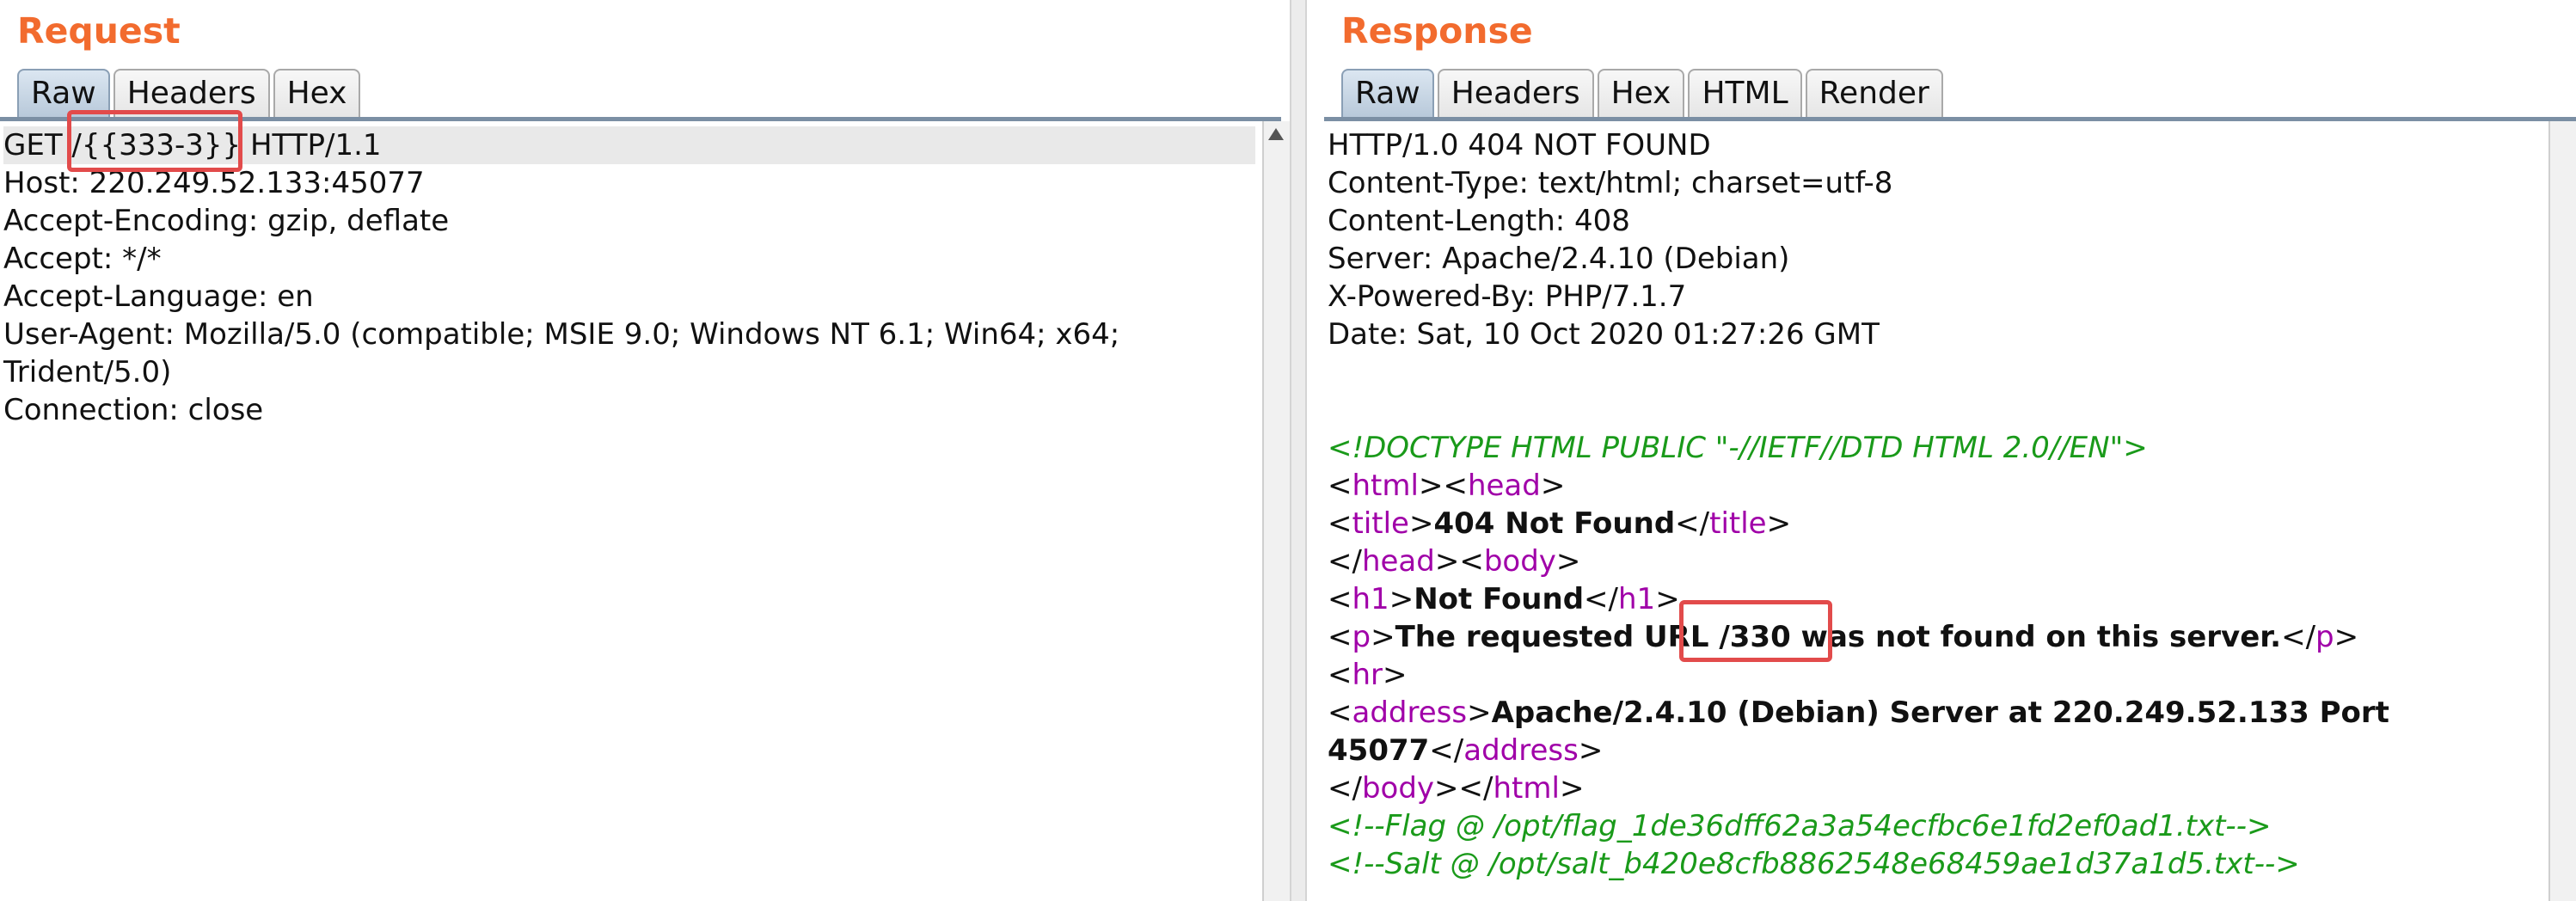 This screenshot has height=901, width=2576. I want to click on request-tab-hex: Hex, so click(317, 93).